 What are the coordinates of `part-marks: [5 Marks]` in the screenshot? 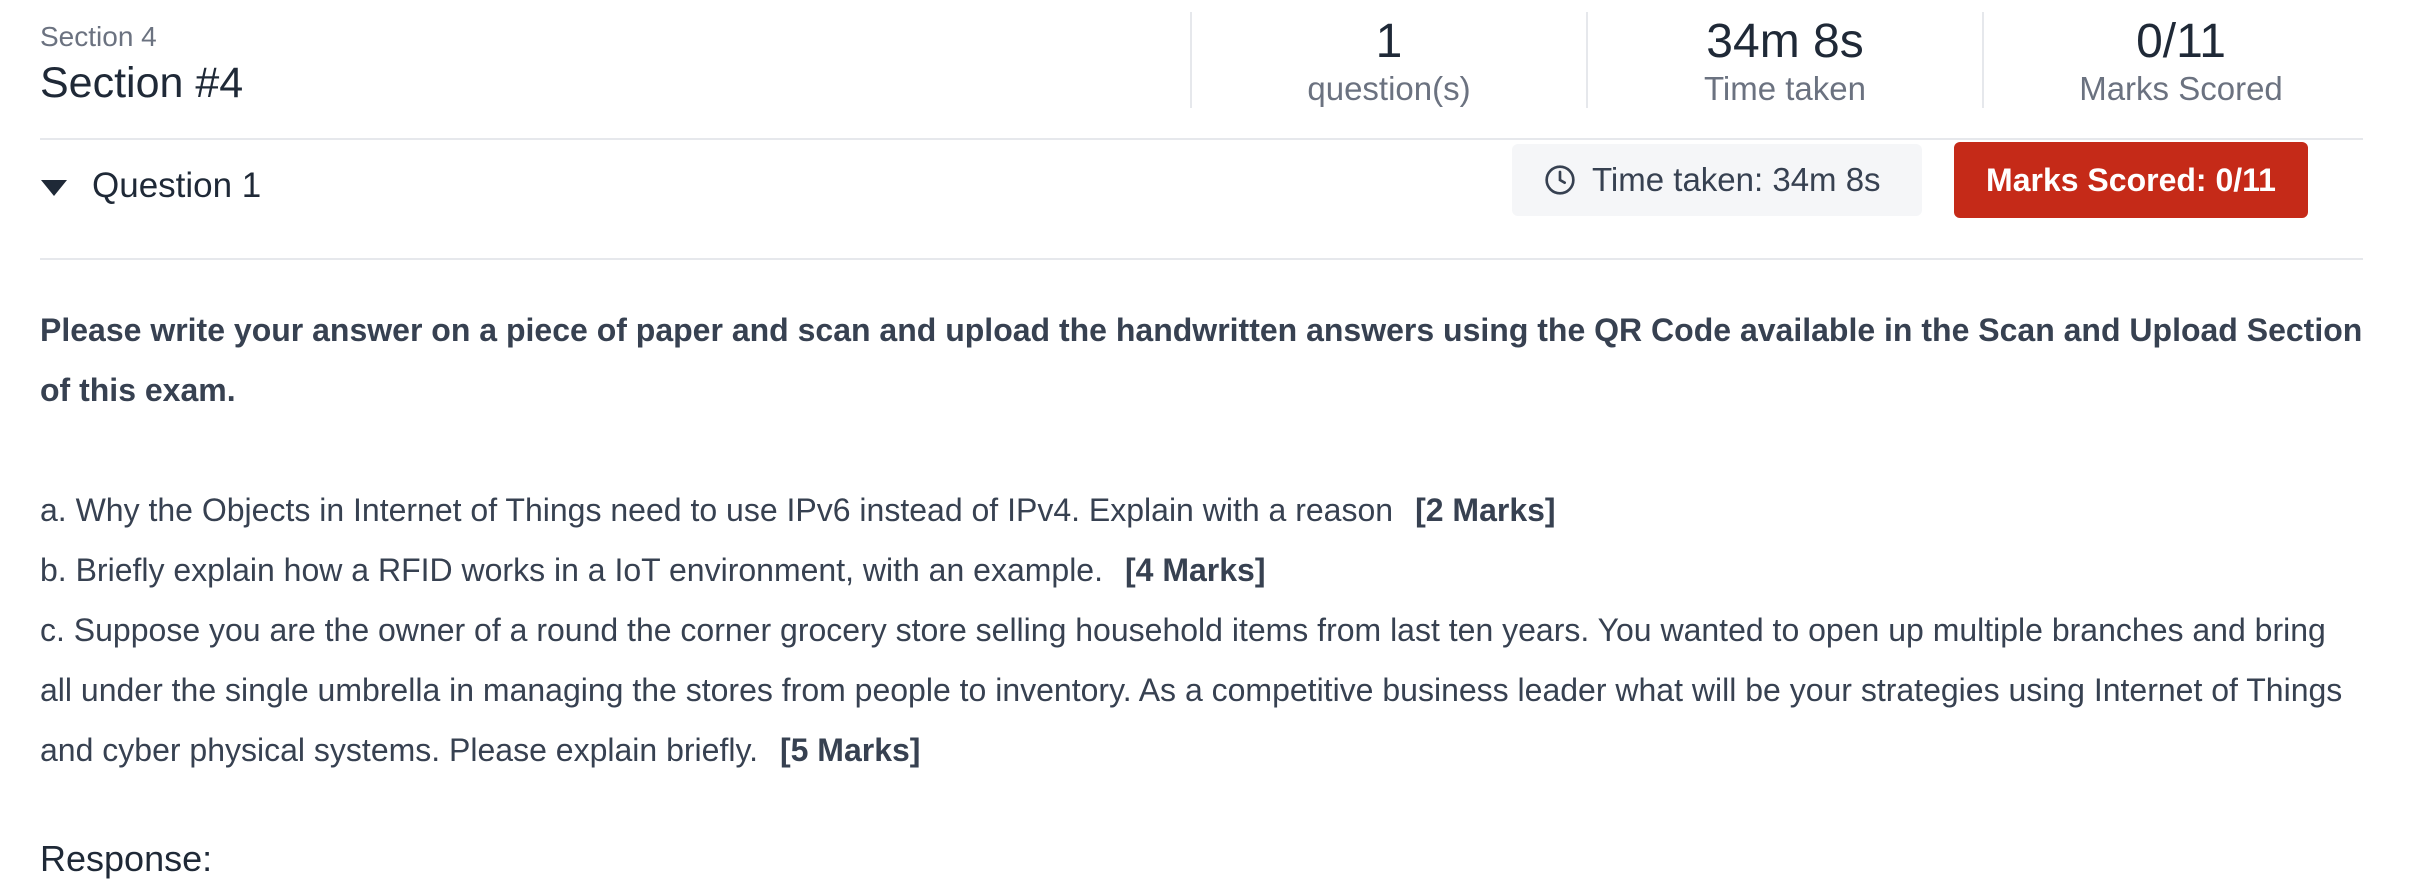 It's located at (850, 750).